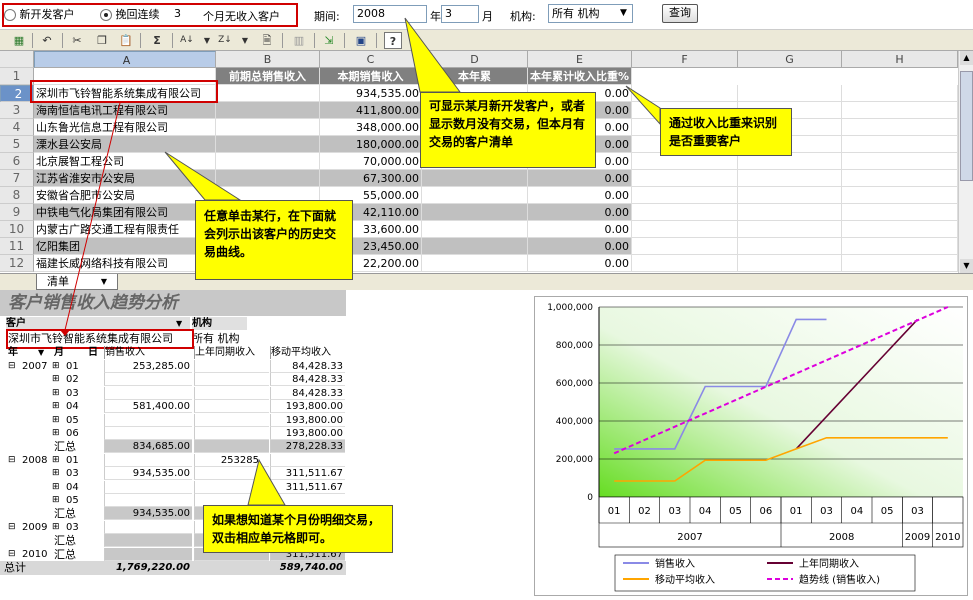 The image size is (973, 600). I want to click on callout-double-click: 如果想知道某个月份明细交易，双击相应单元格即可。, so click(298, 529).